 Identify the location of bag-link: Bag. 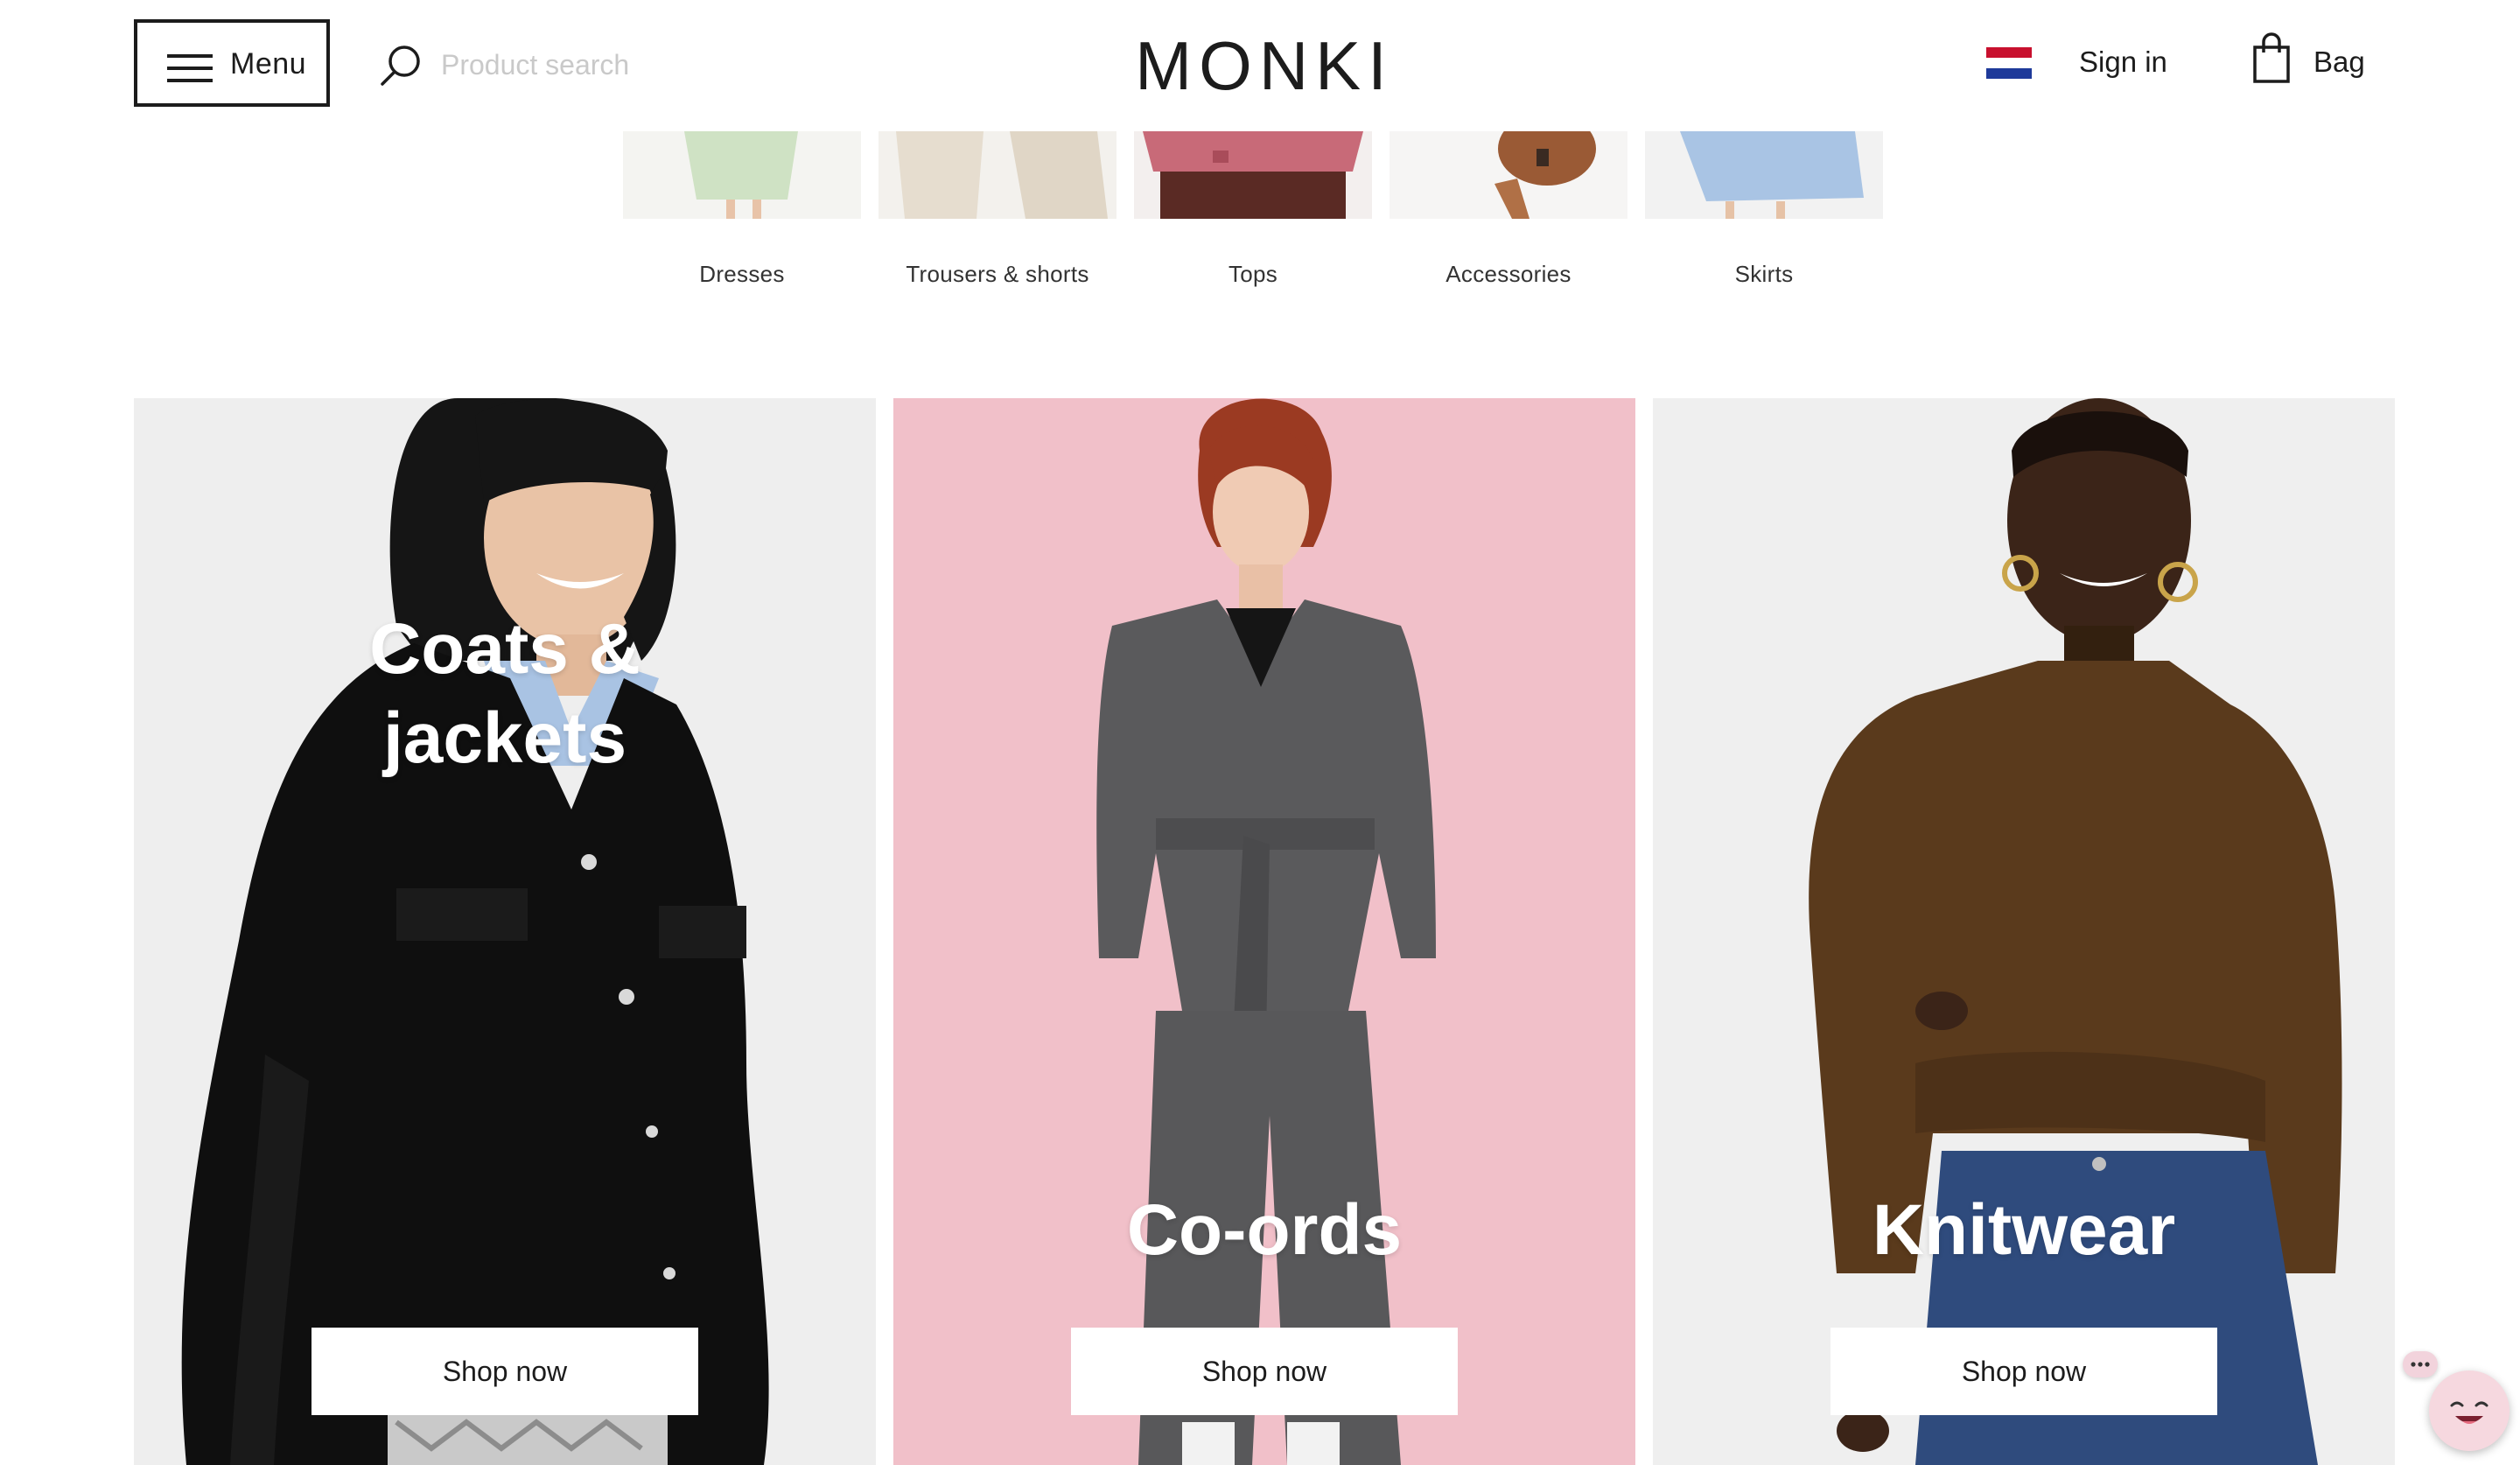
(2339, 62).